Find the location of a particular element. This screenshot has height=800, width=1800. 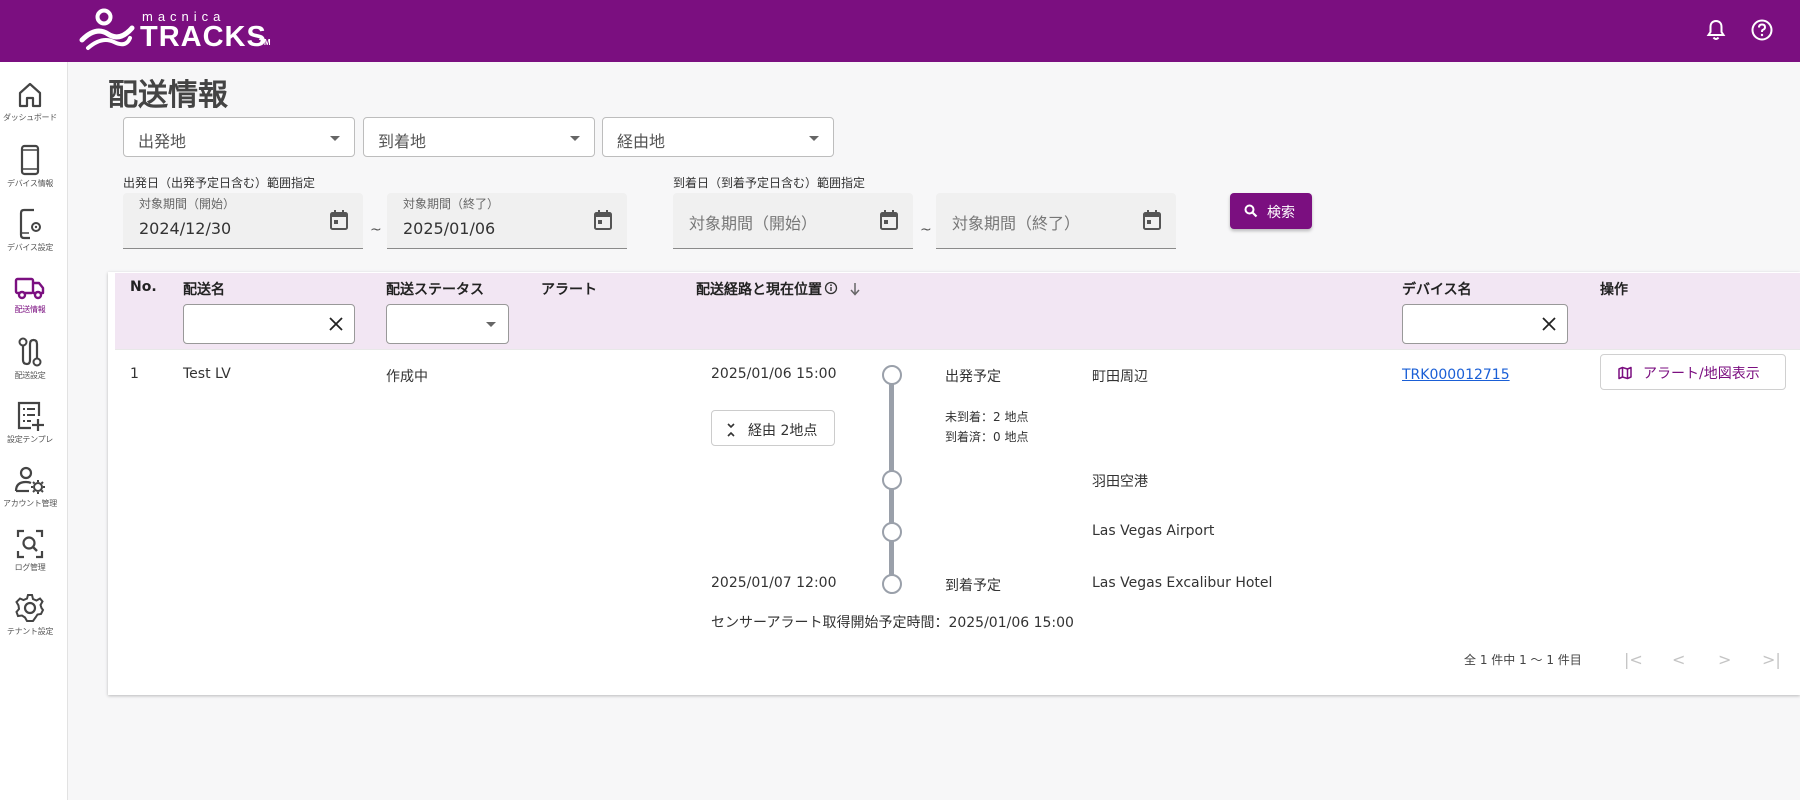

sidebar-item-log-management: ログ管理 is located at coordinates (30, 558).